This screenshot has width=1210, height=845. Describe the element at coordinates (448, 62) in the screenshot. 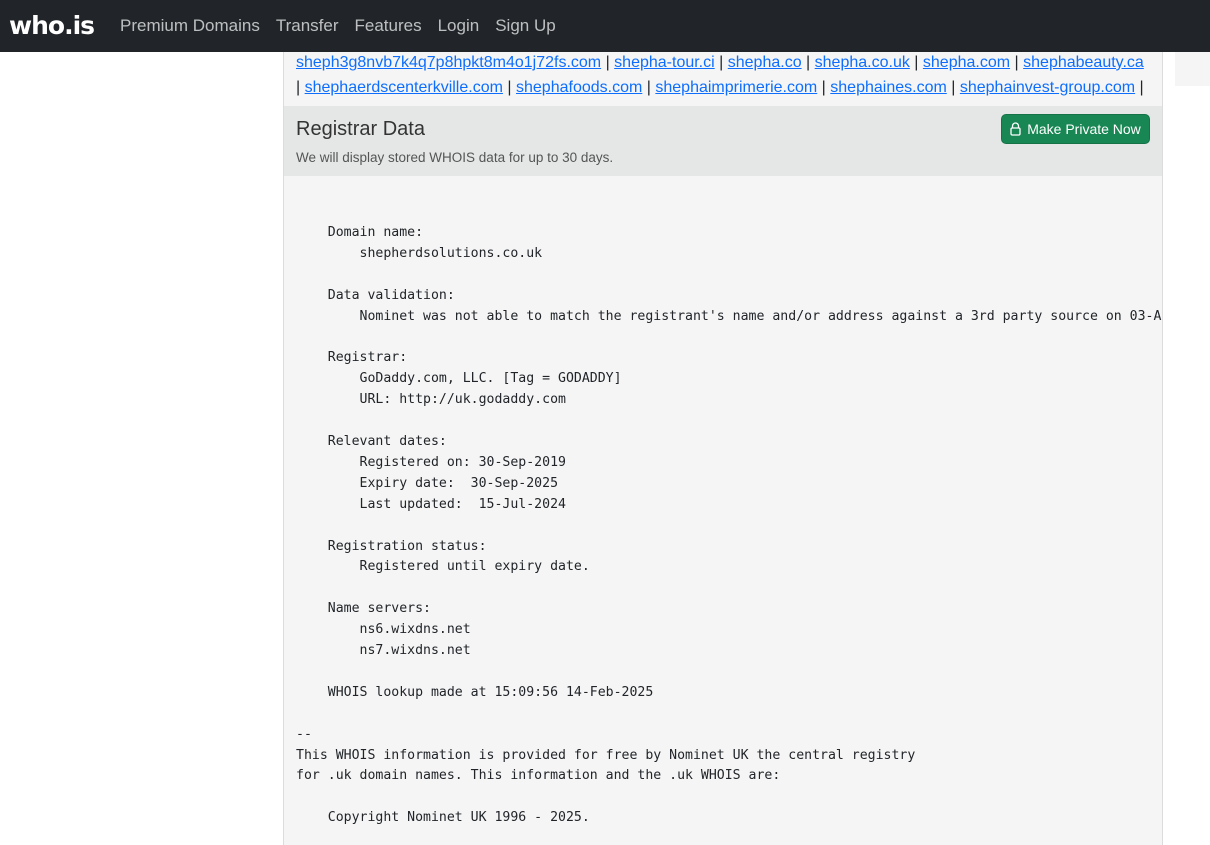

I see `similar-domain-link: sheph3g8nvb7k4q7p8hpkt8m4o1j72fs.com` at that location.